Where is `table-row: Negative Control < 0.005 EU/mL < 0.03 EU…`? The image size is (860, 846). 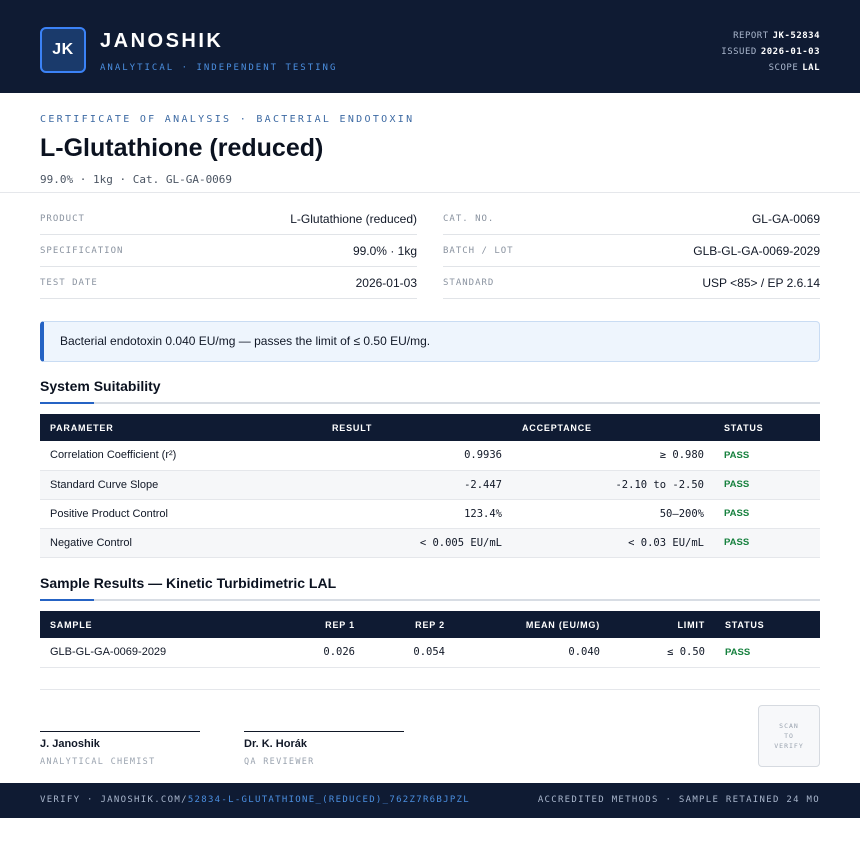 table-row: Negative Control < 0.005 EU/mL < 0.03 EU… is located at coordinates (430, 543).